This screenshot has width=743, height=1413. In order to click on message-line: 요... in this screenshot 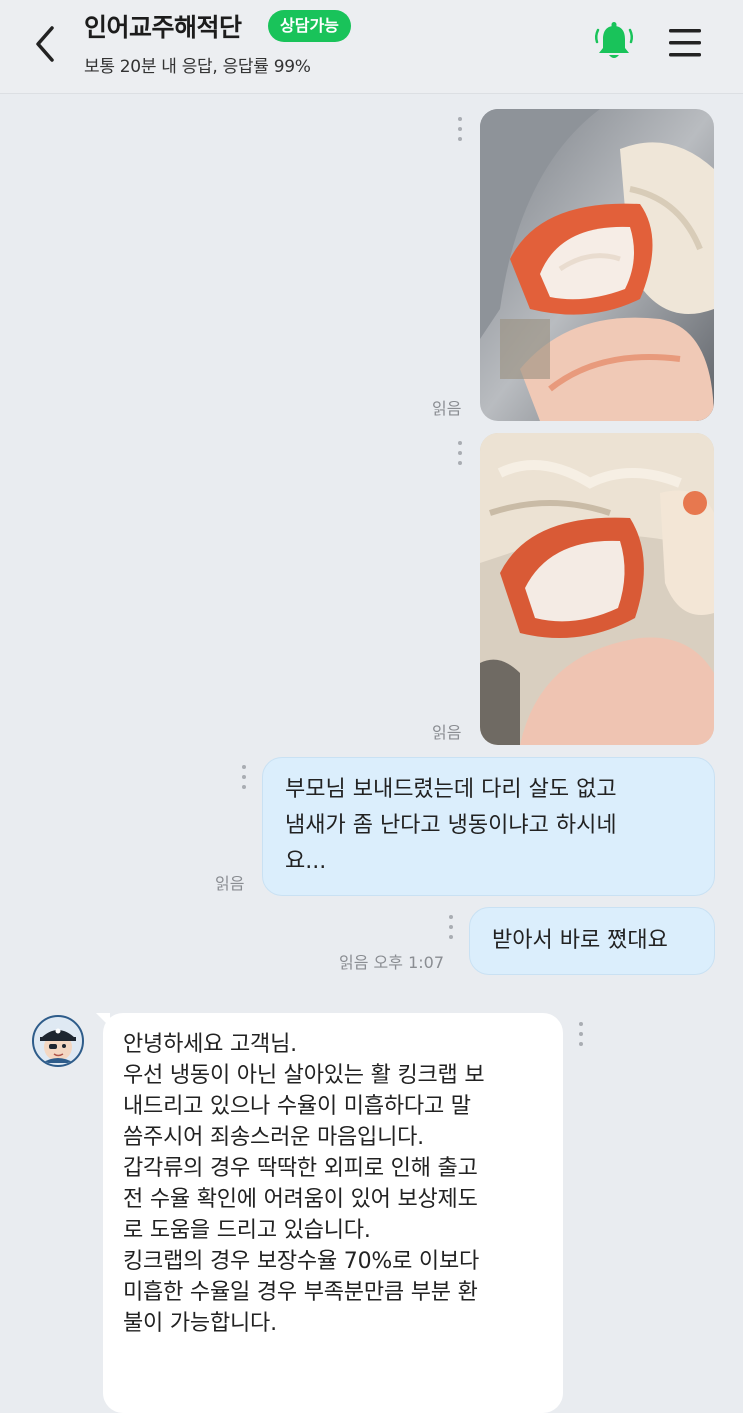, I will do `click(306, 861)`.